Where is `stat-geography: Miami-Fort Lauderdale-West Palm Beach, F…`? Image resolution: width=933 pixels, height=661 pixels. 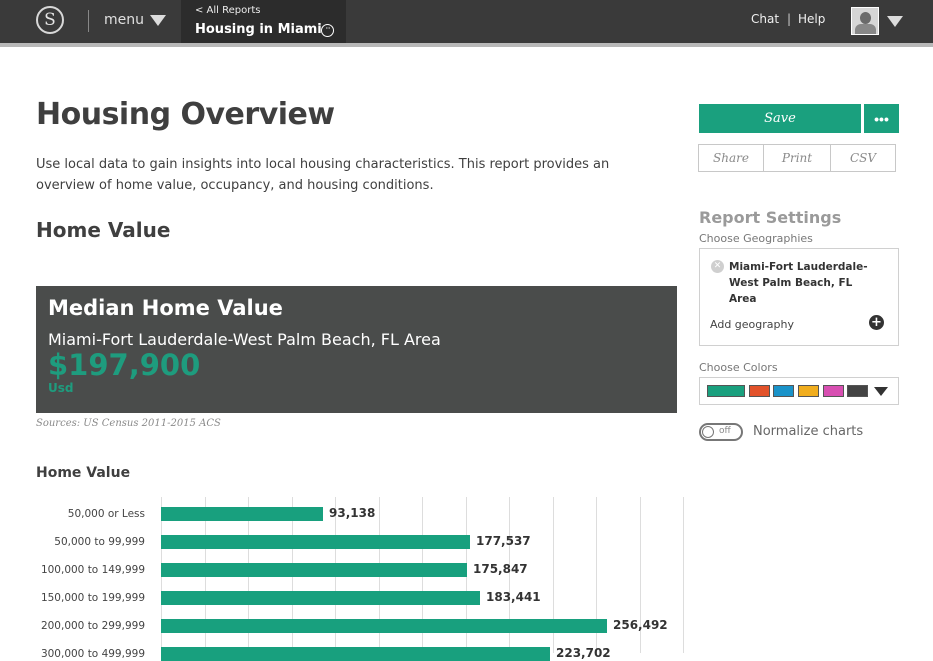 stat-geography: Miami-Fort Lauderdale-West Palm Beach, F… is located at coordinates (244, 339).